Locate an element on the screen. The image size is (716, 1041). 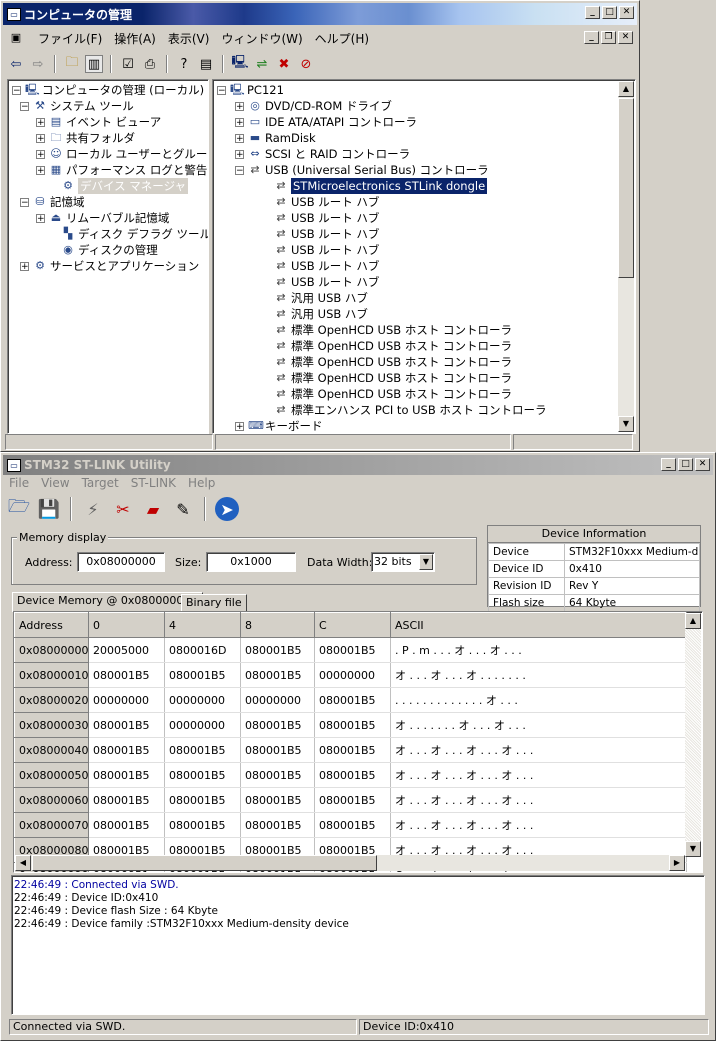
ascii-cell: オ . . . オ . . . オ . . . . . . . is located at coordinates (538, 675).